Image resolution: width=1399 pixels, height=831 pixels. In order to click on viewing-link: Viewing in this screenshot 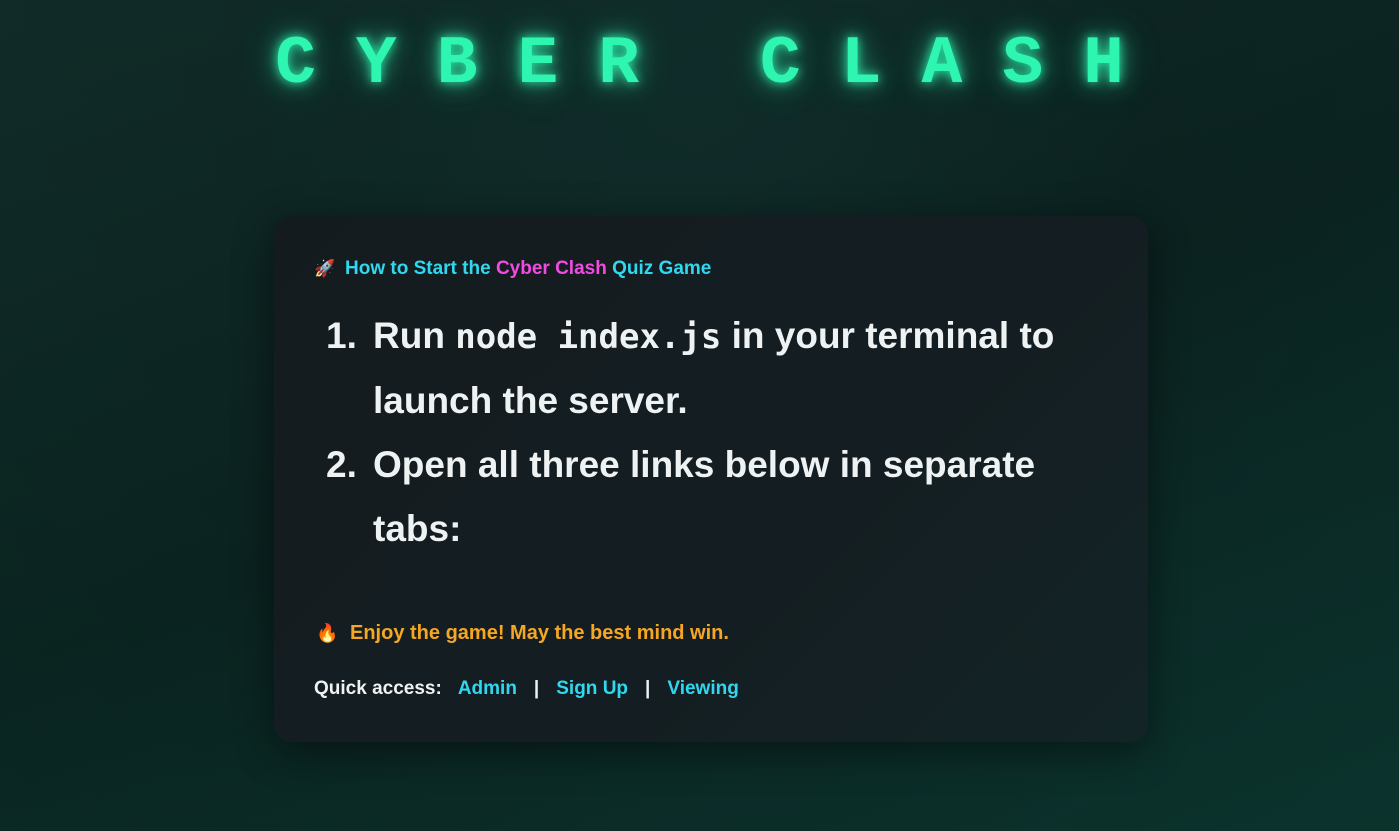, I will do `click(702, 689)`.